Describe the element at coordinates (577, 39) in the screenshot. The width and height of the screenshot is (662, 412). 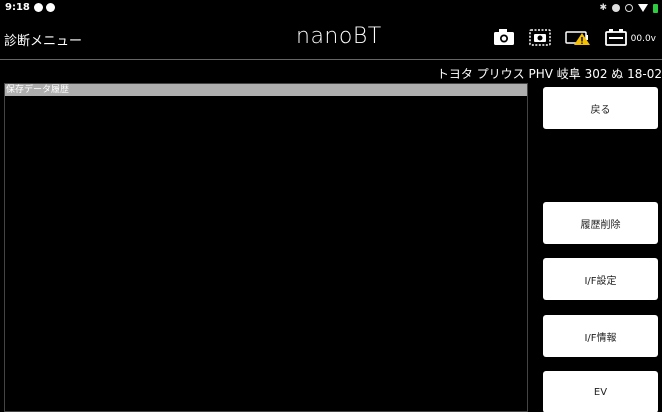
I see `battery-warning-icon` at that location.